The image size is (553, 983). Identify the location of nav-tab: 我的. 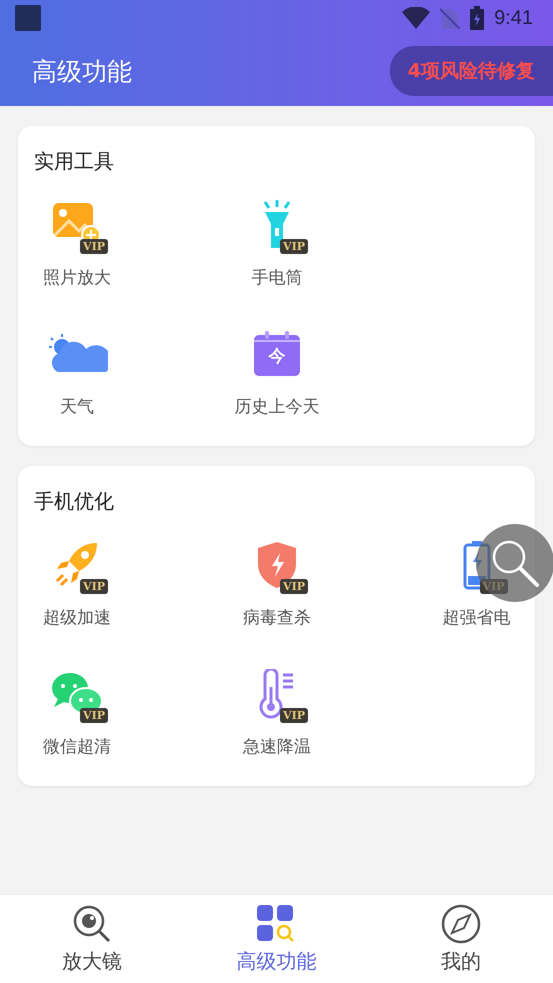
(460, 939).